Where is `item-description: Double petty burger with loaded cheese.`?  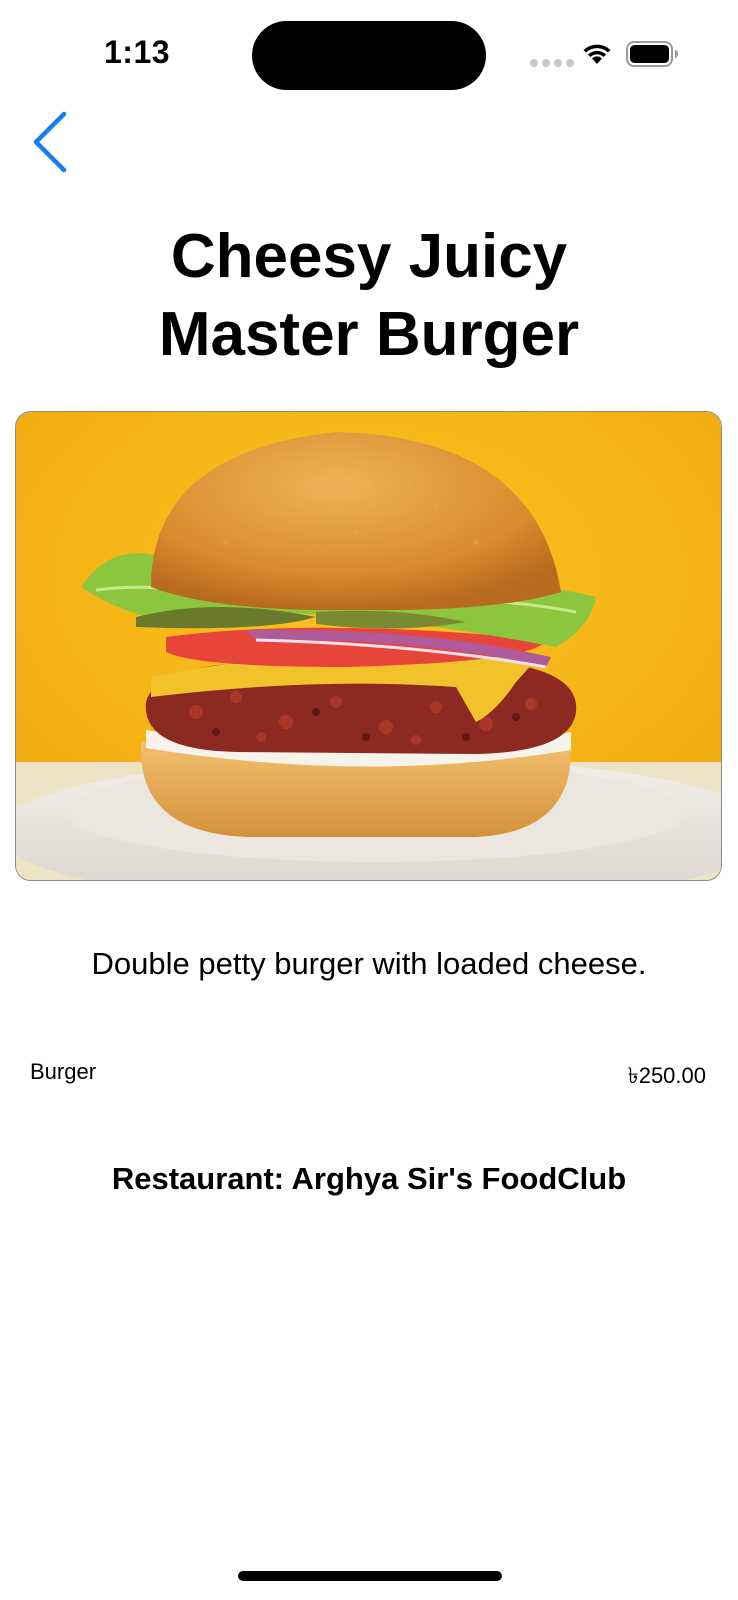 item-description: Double petty burger with loaded cheese. is located at coordinates (369, 963).